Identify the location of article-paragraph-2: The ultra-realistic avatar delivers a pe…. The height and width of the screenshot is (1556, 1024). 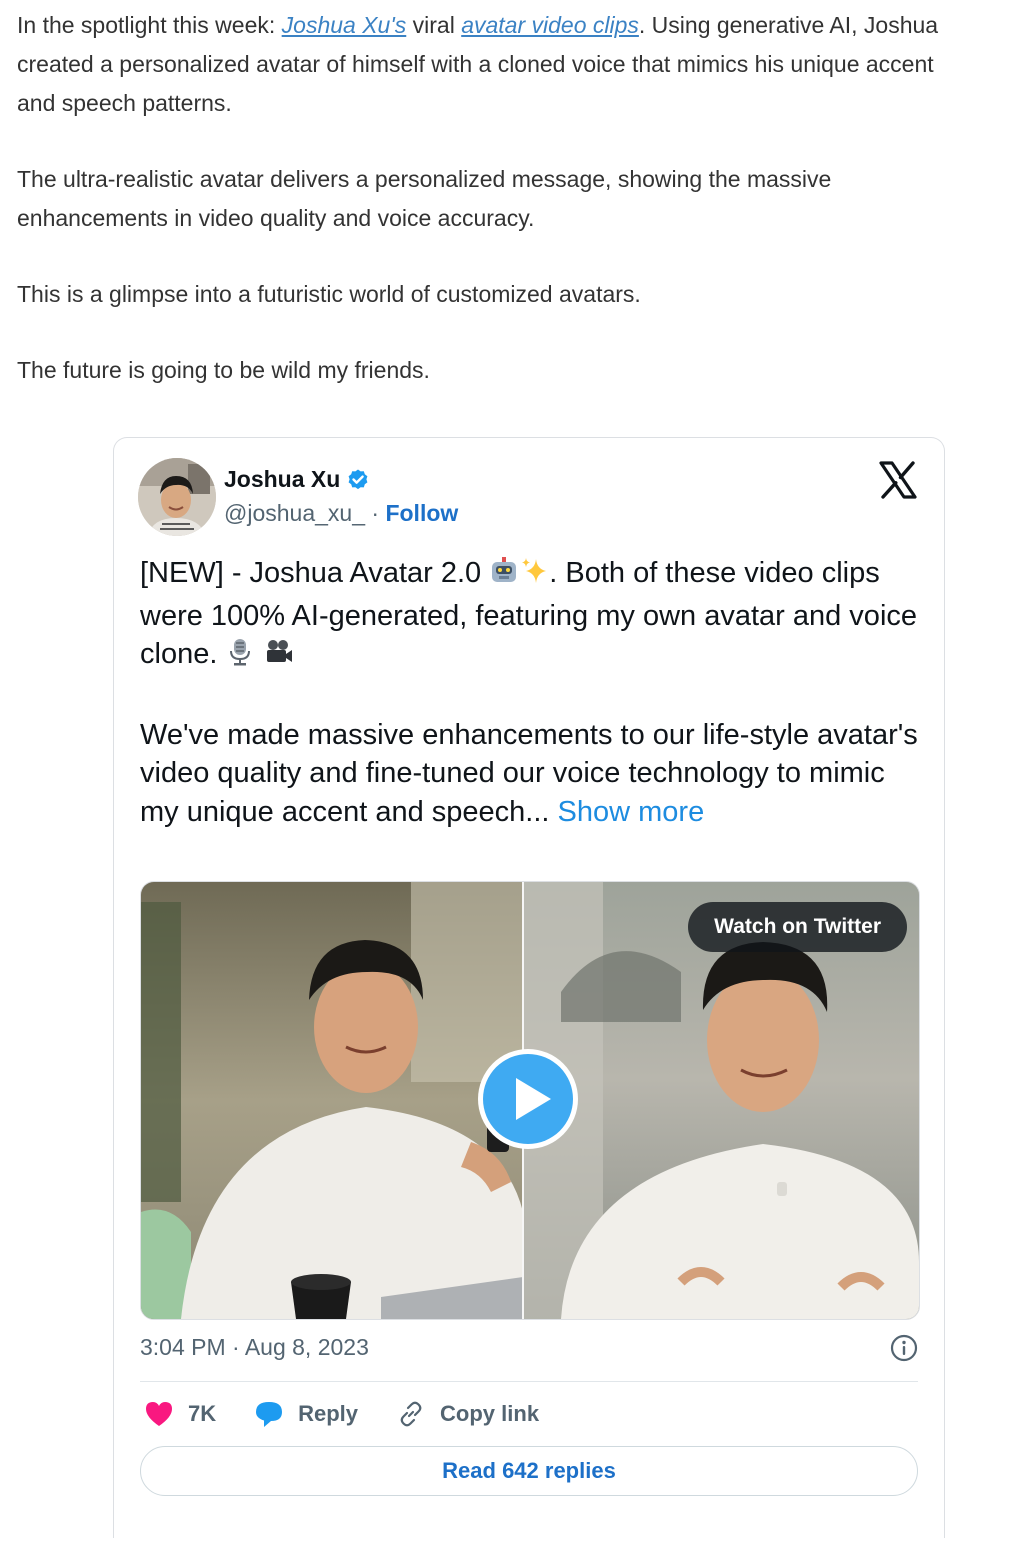
(424, 198).